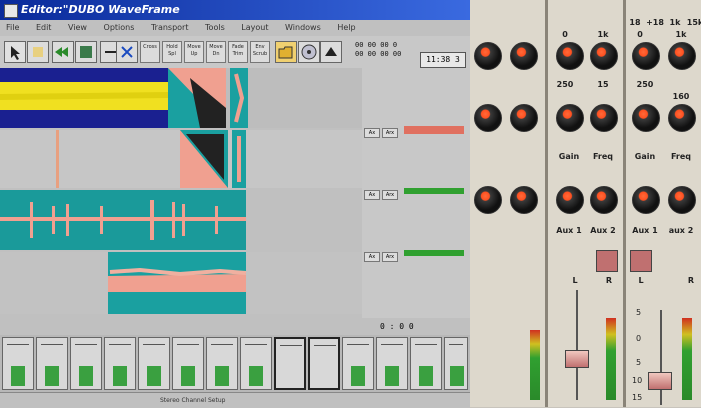 This screenshot has height=408, width=701. I want to click on fade-trim-button: Fade Trim, so click(238, 52).